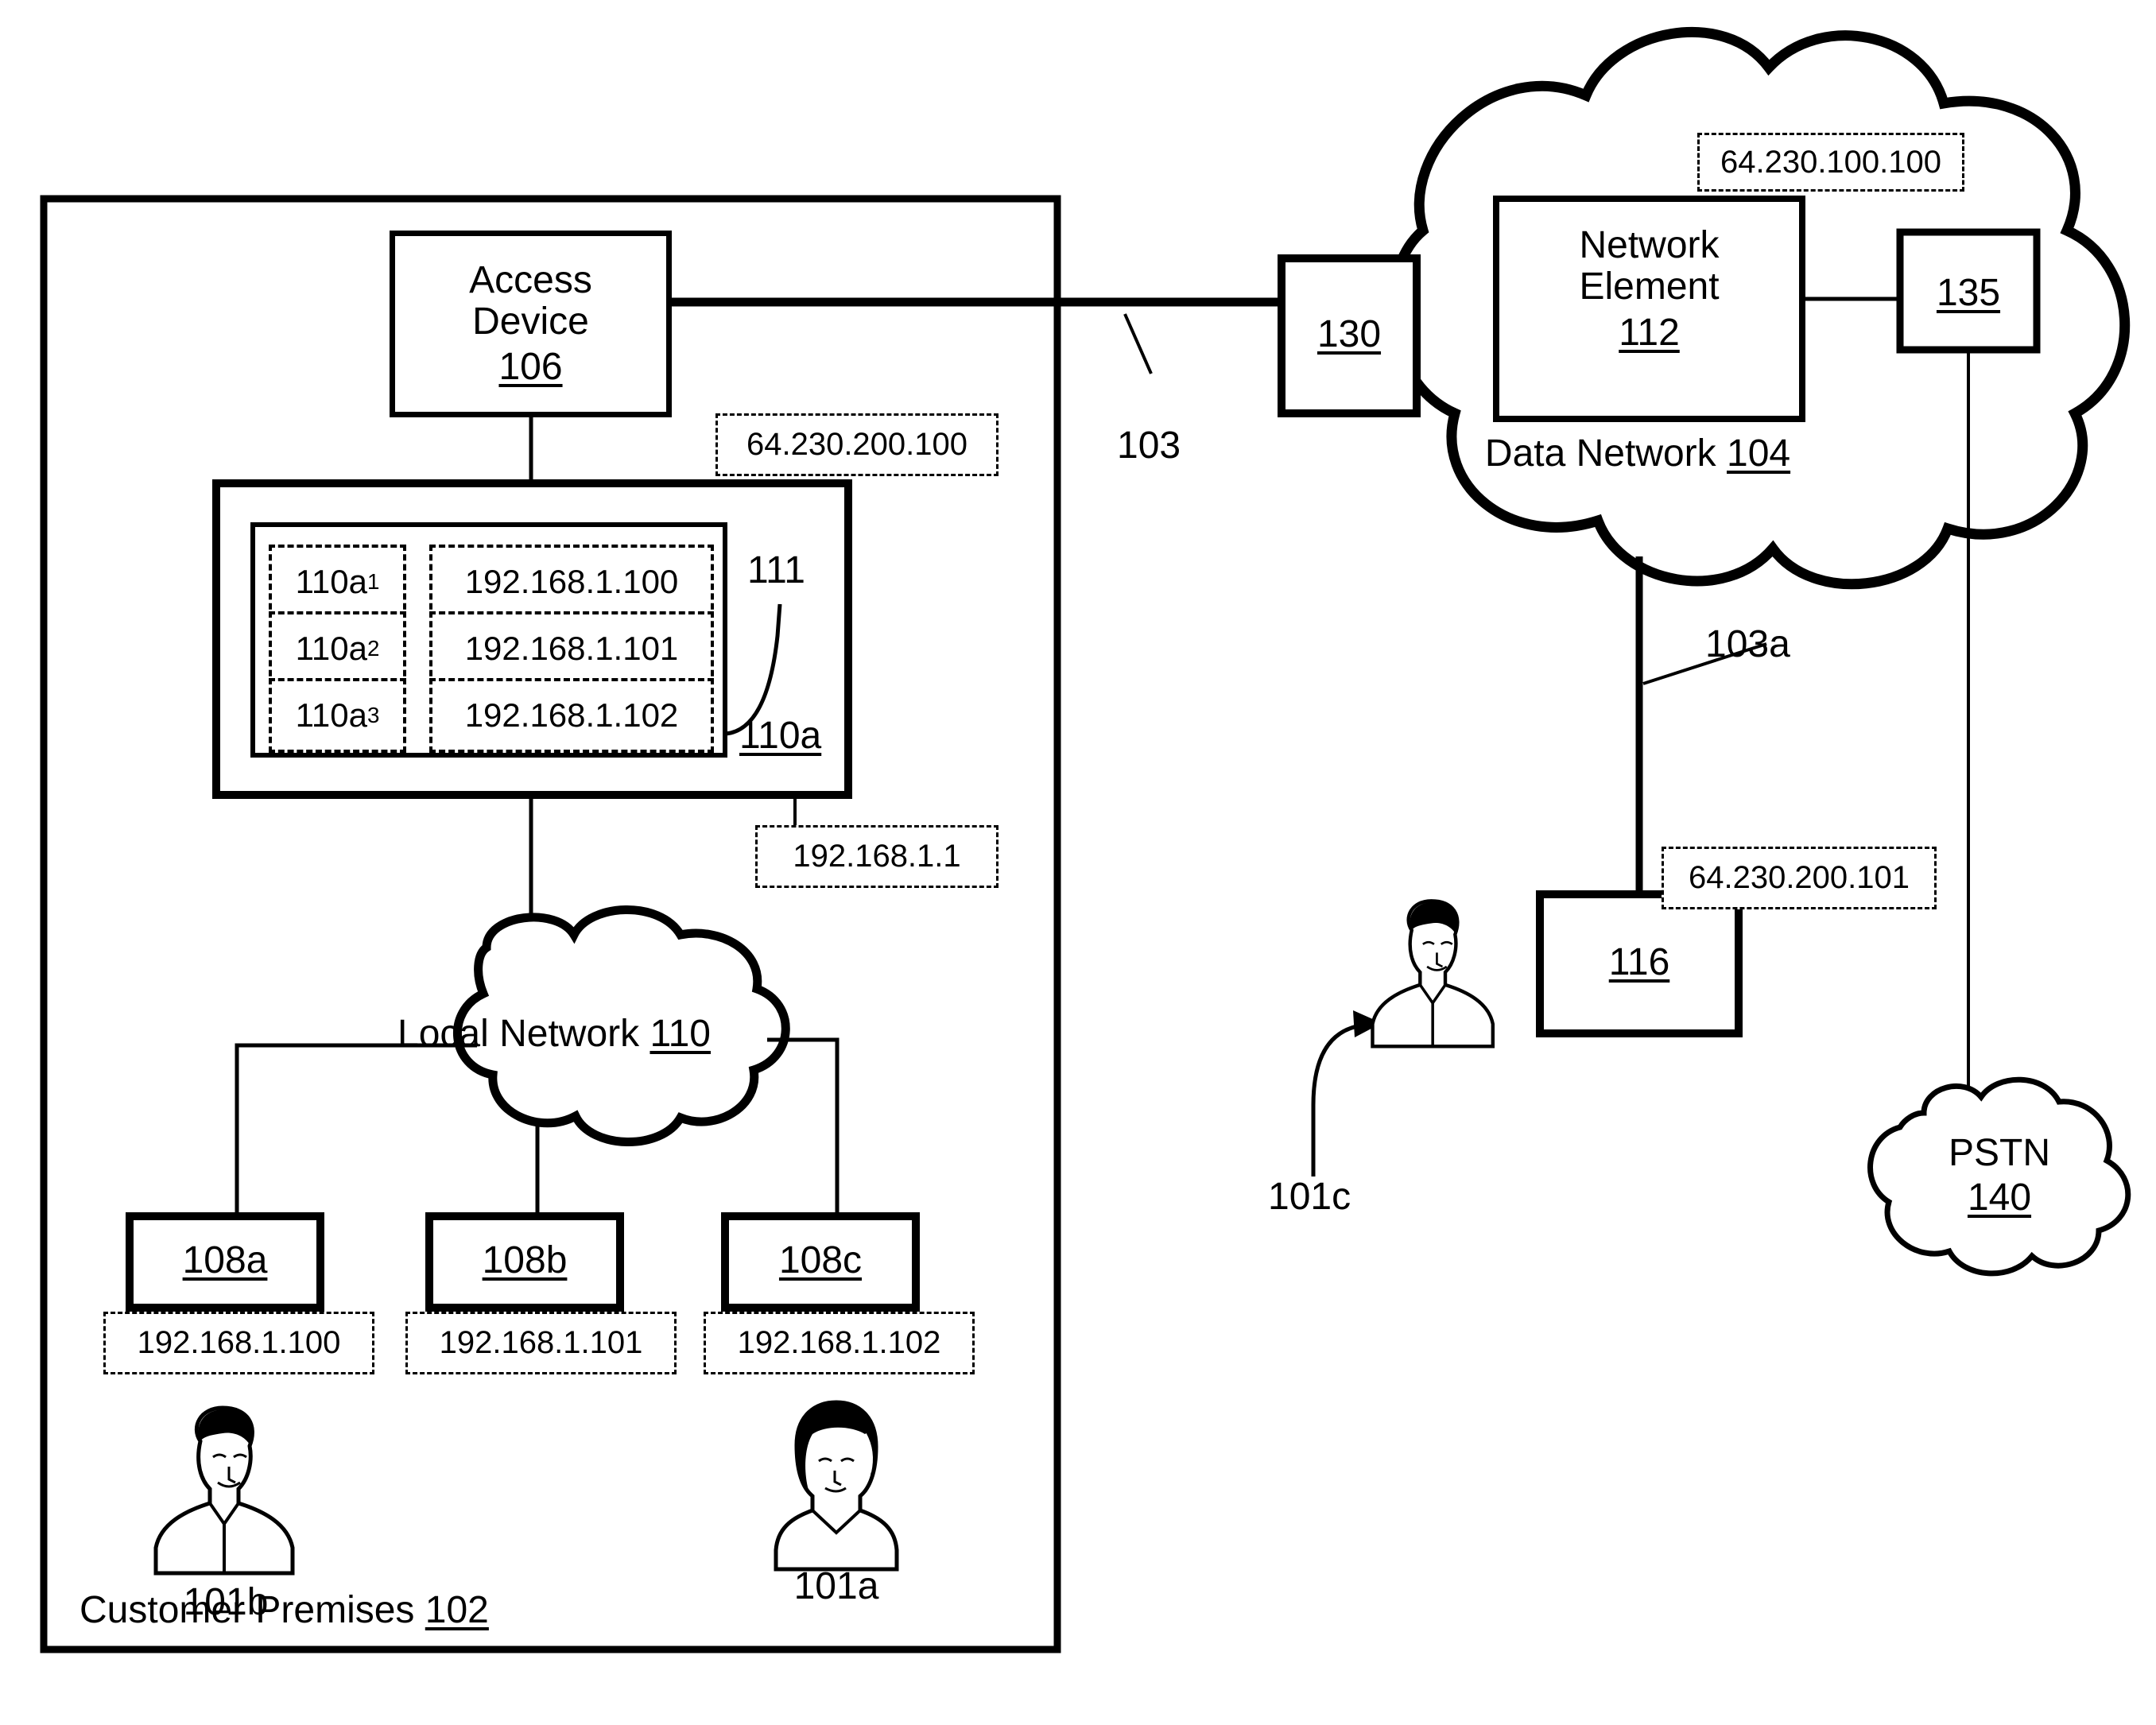 The image size is (2156, 1725). I want to click on local-network-ref: 110, so click(680, 1034).